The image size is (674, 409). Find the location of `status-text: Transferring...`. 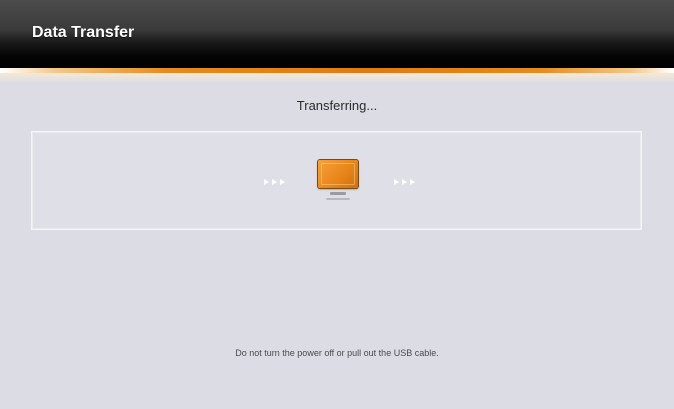

status-text: Transferring... is located at coordinates (337, 105).